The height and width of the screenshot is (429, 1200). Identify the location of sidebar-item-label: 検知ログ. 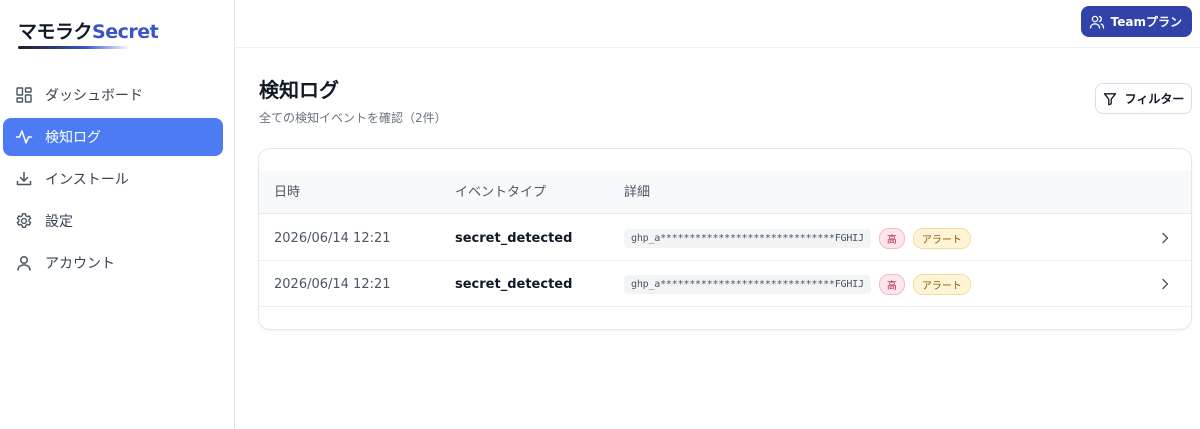
(73, 138).